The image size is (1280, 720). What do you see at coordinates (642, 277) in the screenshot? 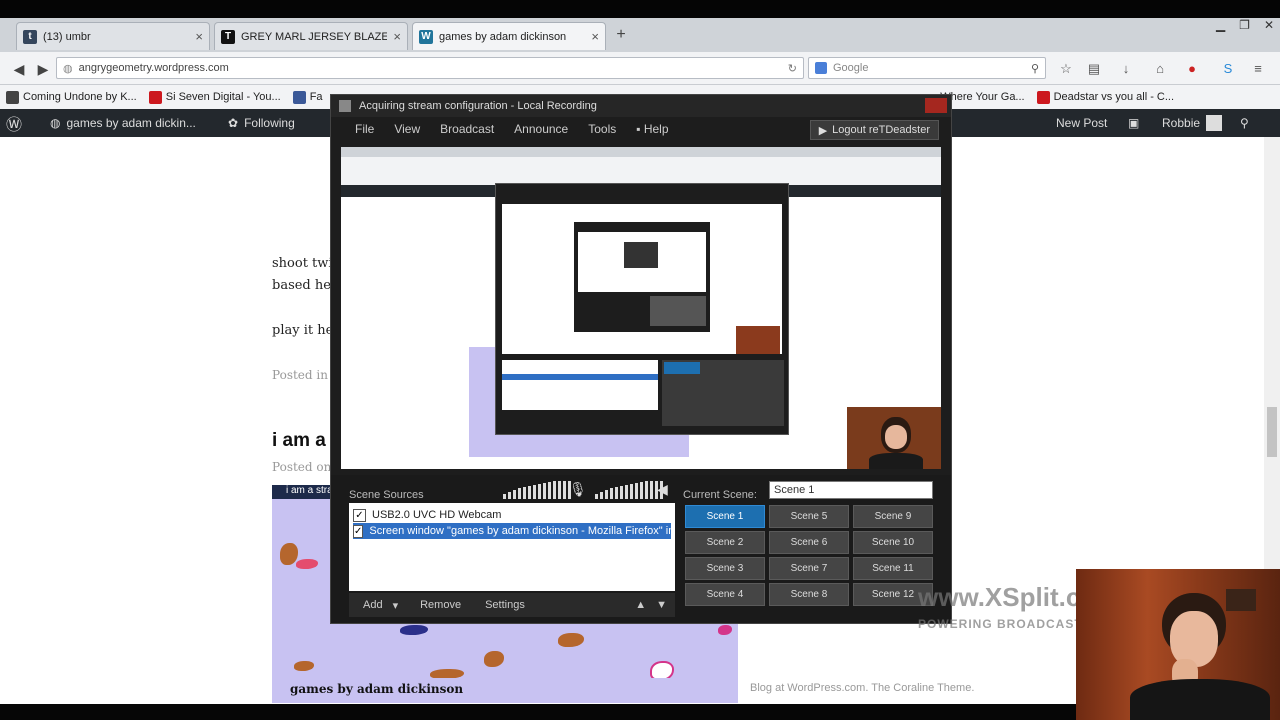
I see `nested-xsplit-window` at bounding box center [642, 277].